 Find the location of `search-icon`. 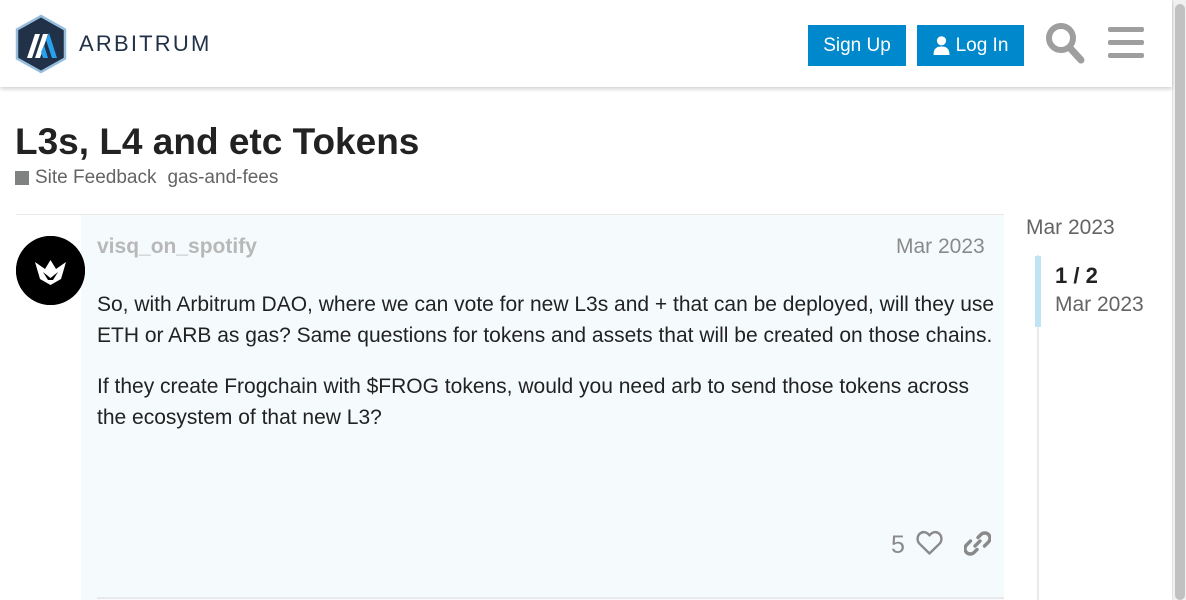

search-icon is located at coordinates (1065, 43).